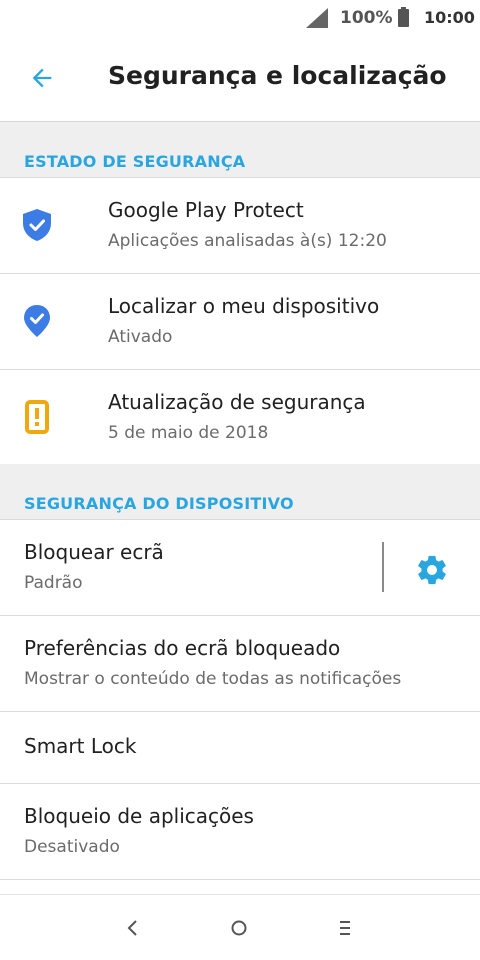  What do you see at coordinates (240, 492) in the screenshot?
I see `section-header-device-security: SEGURANÇA DO DISPOSITIVO` at bounding box center [240, 492].